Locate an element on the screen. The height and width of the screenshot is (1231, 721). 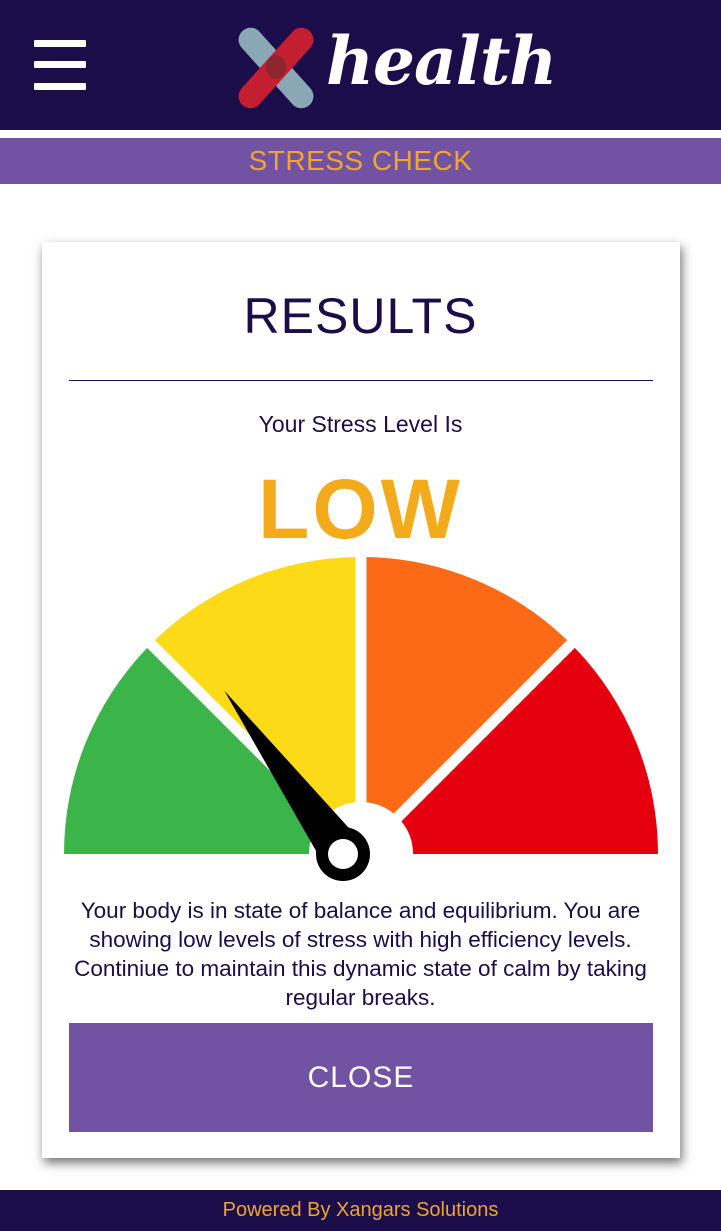
stress-level-label: Your Stress Level Is is located at coordinates (360, 424).